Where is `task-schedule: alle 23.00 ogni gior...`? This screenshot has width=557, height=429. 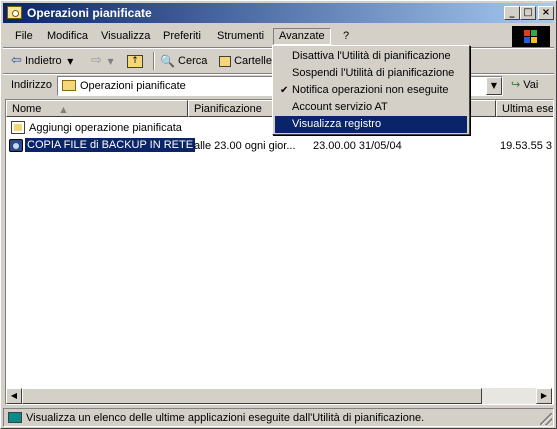 task-schedule: alle 23.00 ogni gior... is located at coordinates (245, 146).